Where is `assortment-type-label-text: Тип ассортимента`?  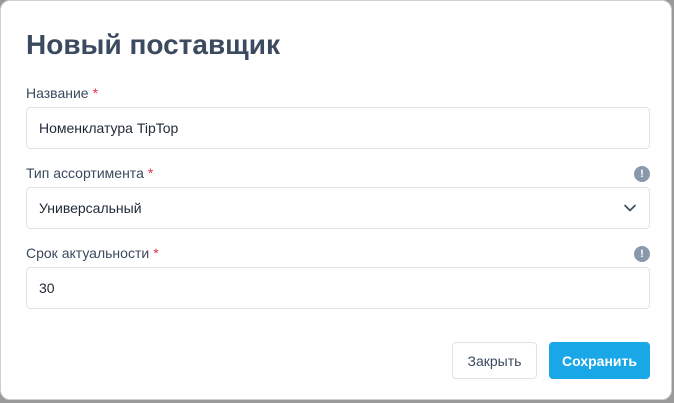 assortment-type-label-text: Тип ассортимента is located at coordinates (85, 173).